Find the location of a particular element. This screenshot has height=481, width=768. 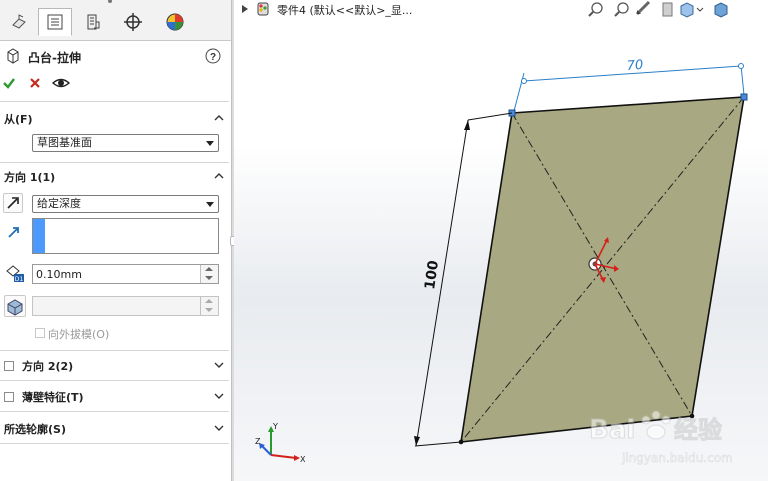

dimxpert-tab is located at coordinates (133, 22).